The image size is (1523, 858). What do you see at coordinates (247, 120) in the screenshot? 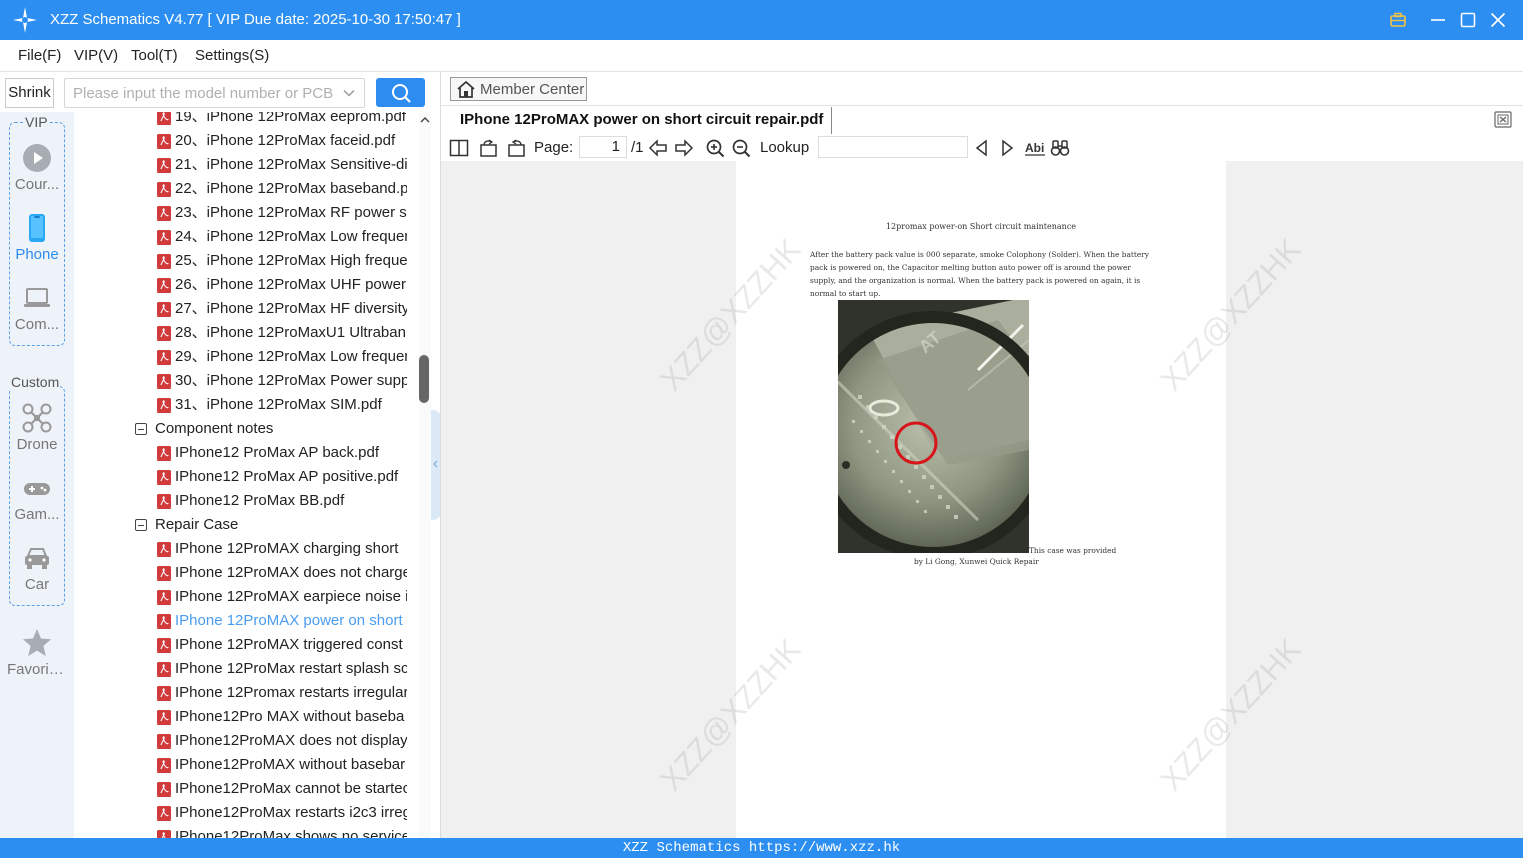
I see `tree-file-item: 19、iPhone 12ProMax eeprom.pdf` at bounding box center [247, 120].